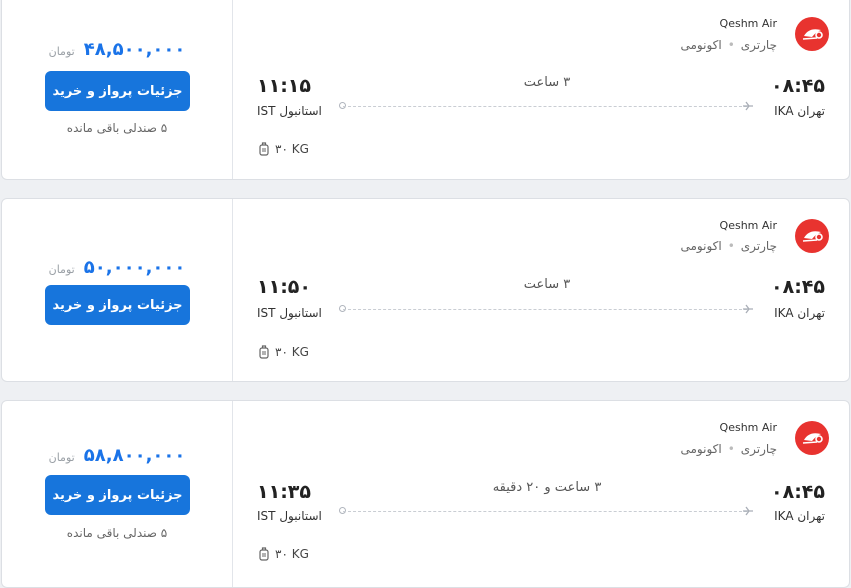 The image size is (851, 588). What do you see at coordinates (284, 492) in the screenshot?
I see `arrival-time: ۱۱:۳۵` at bounding box center [284, 492].